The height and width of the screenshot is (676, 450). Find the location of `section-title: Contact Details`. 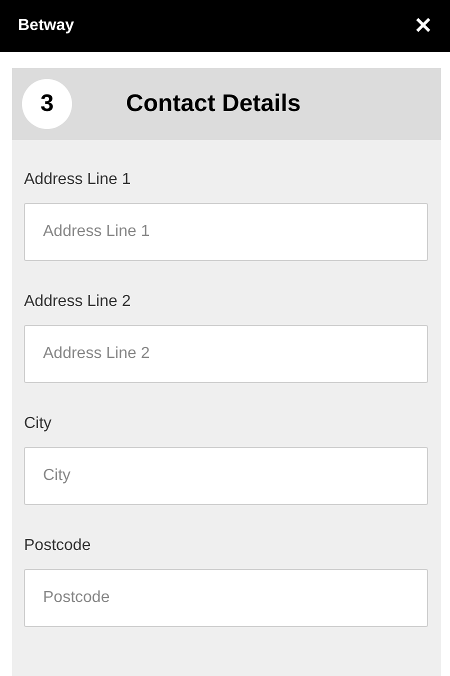

section-title: Contact Details is located at coordinates (213, 104).